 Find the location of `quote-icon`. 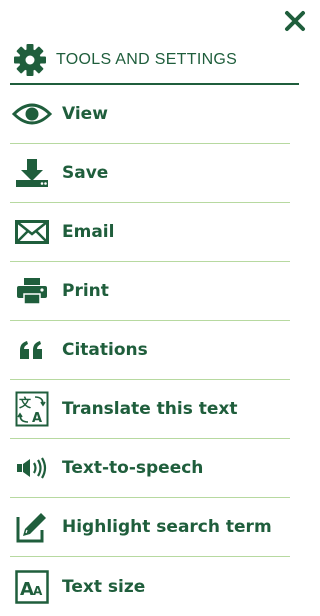

quote-icon is located at coordinates (32, 350).